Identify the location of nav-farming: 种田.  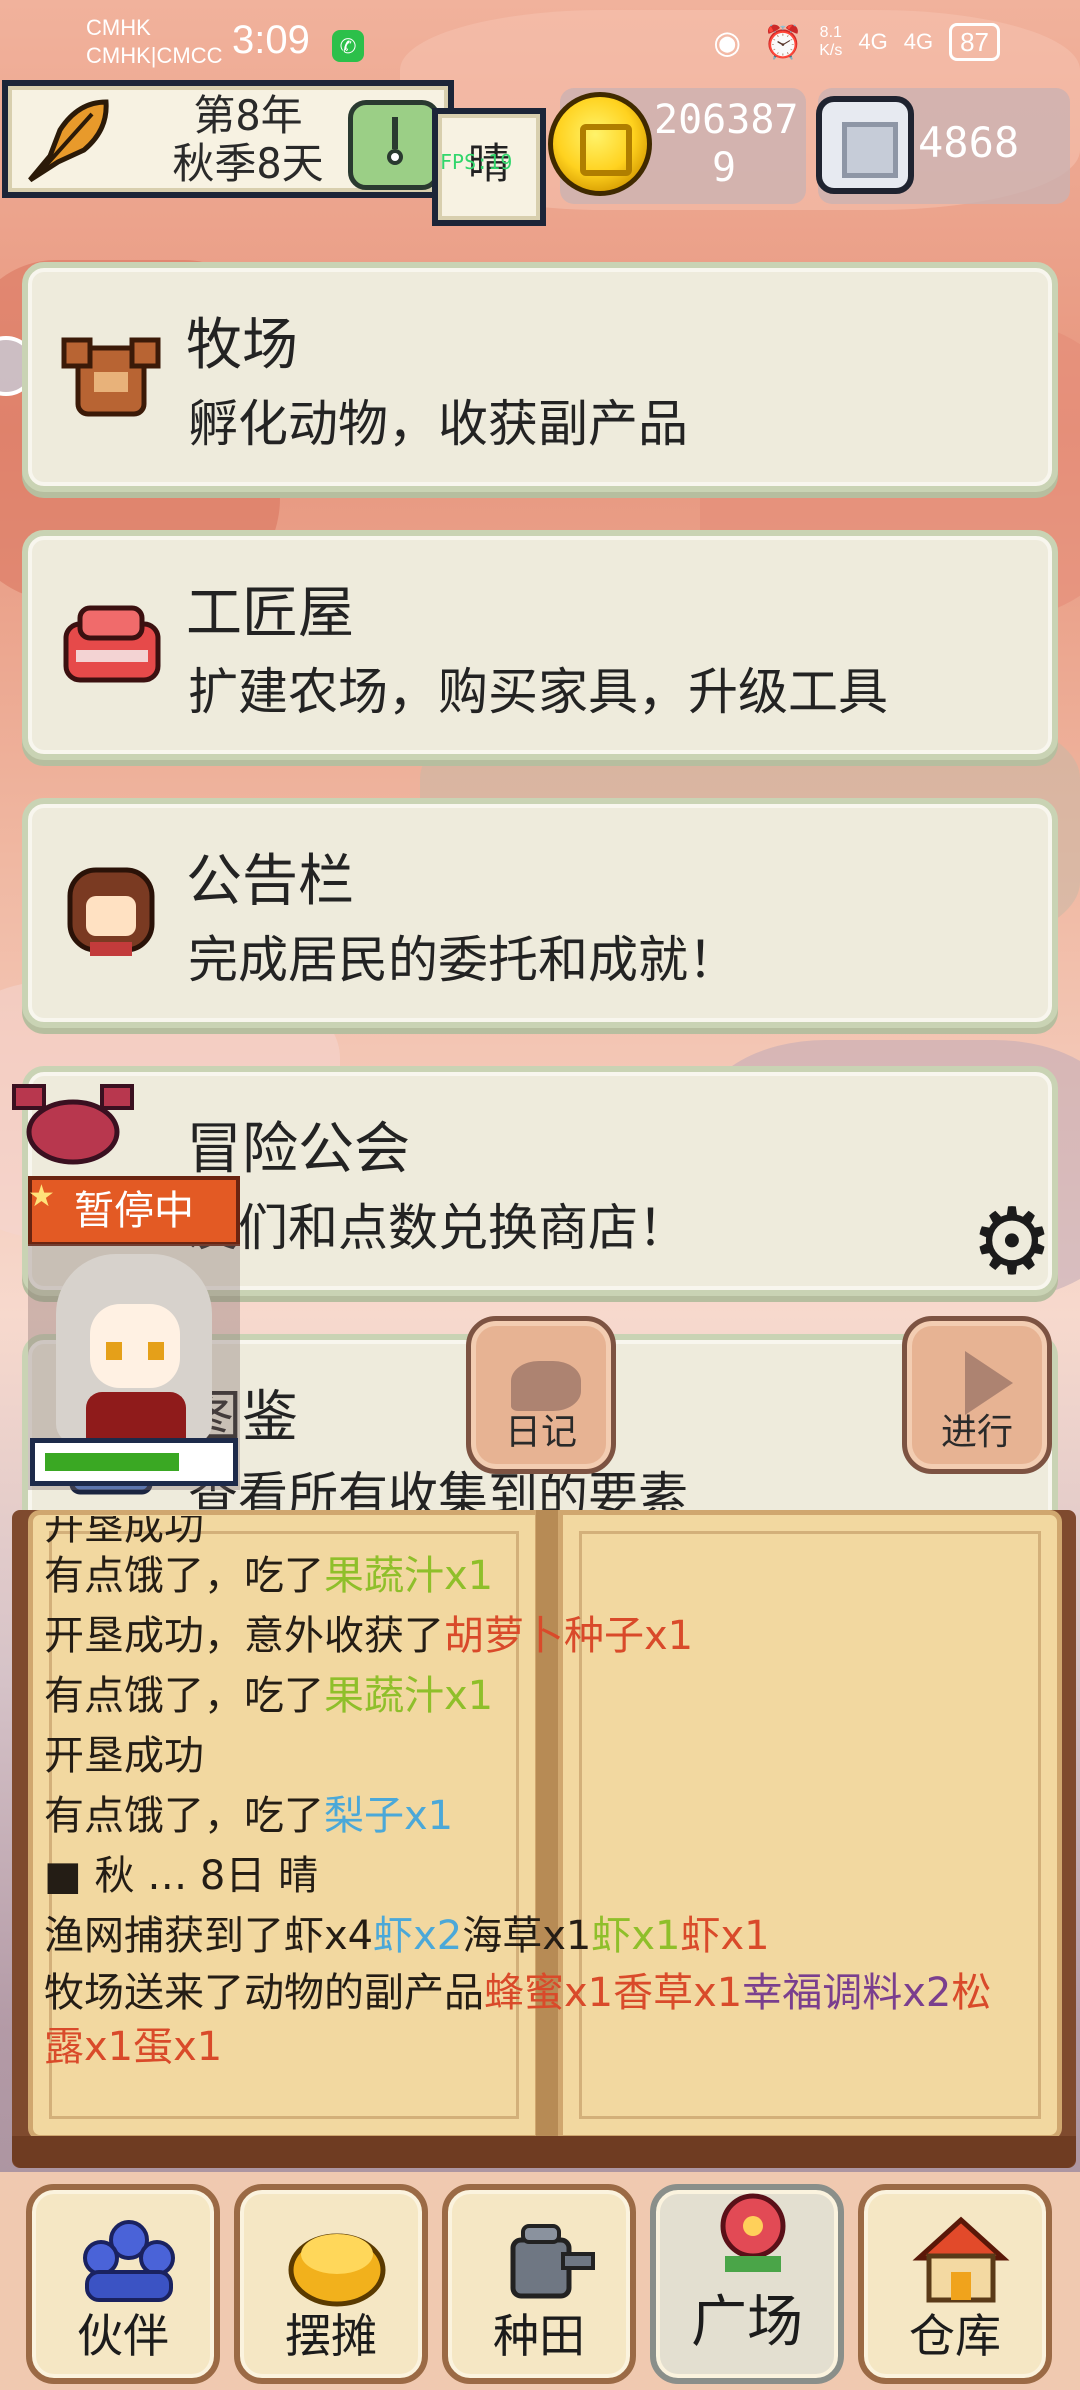
(539, 2284).